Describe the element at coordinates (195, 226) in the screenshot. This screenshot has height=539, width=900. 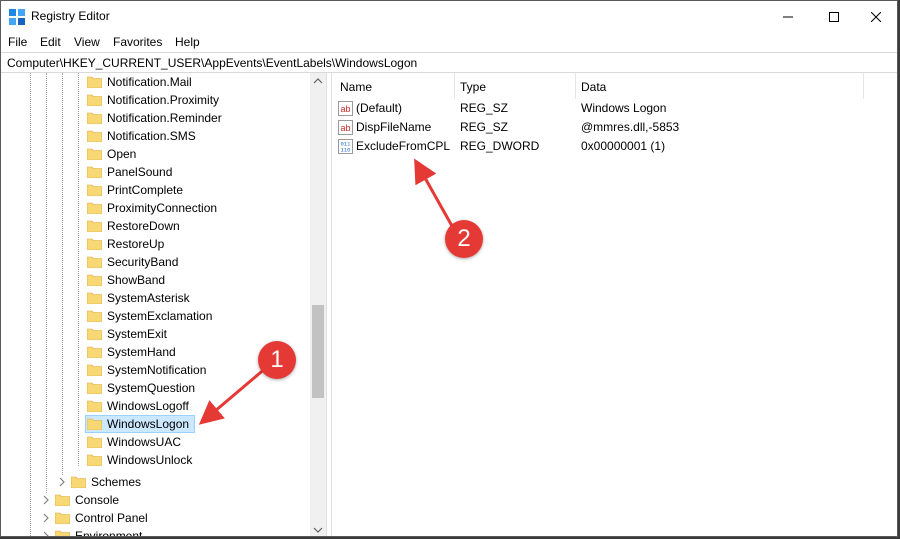
I see `tree-item: RestoreDown` at that location.